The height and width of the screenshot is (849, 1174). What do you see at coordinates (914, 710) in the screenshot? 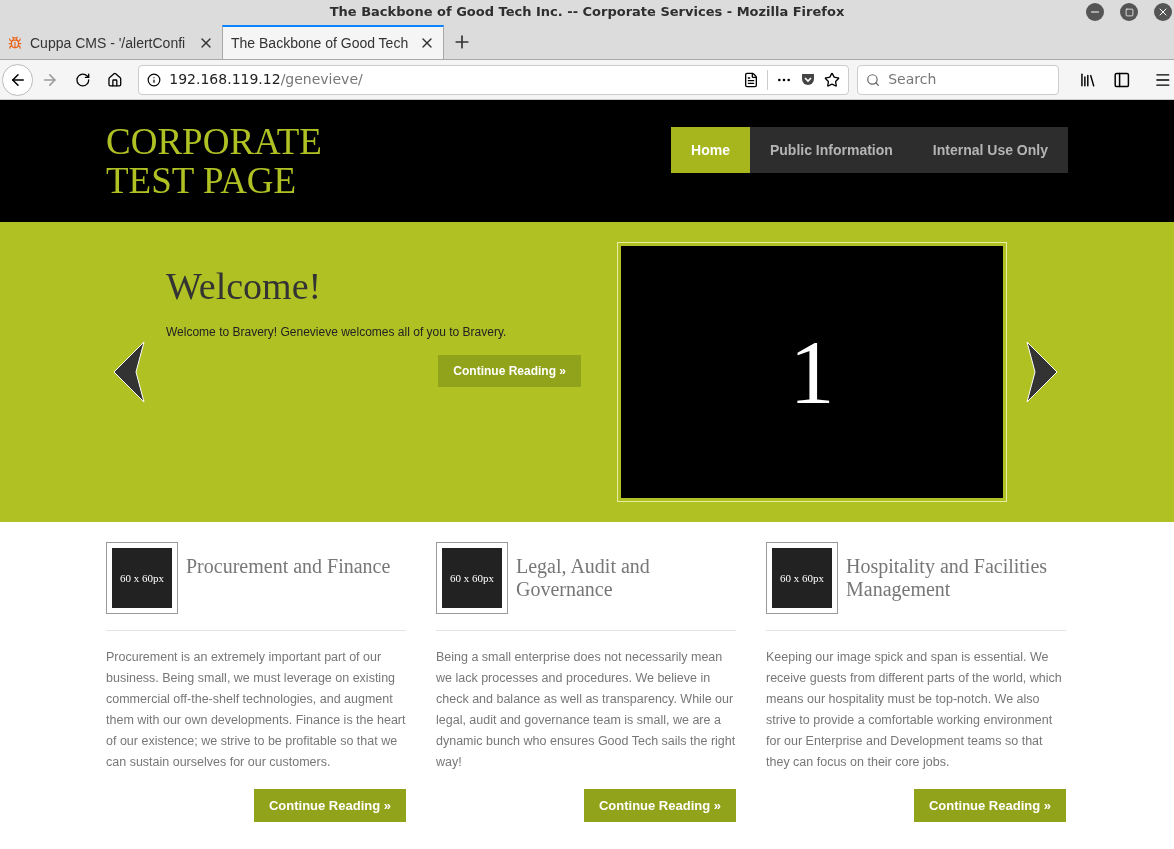
I see `card-text: Keeping our image spick and span is essential. We receive guests from different parts of the world, which means our hospitality must be top-notch. We also strive to provide a comfortable working environment for our Enterprise and Development teams so that they can focus on their core jobs.` at bounding box center [914, 710].